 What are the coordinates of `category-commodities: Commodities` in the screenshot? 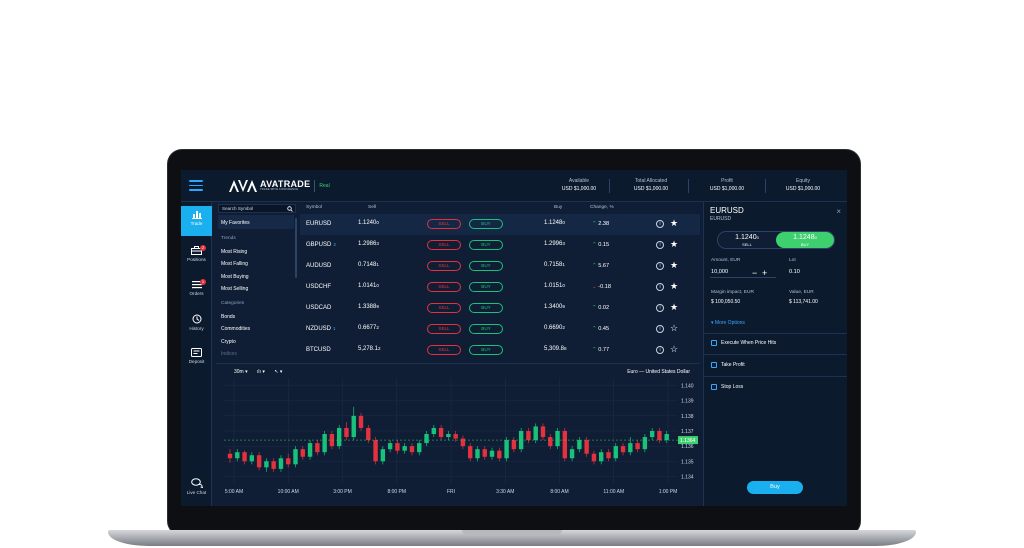 It's located at (235, 329).